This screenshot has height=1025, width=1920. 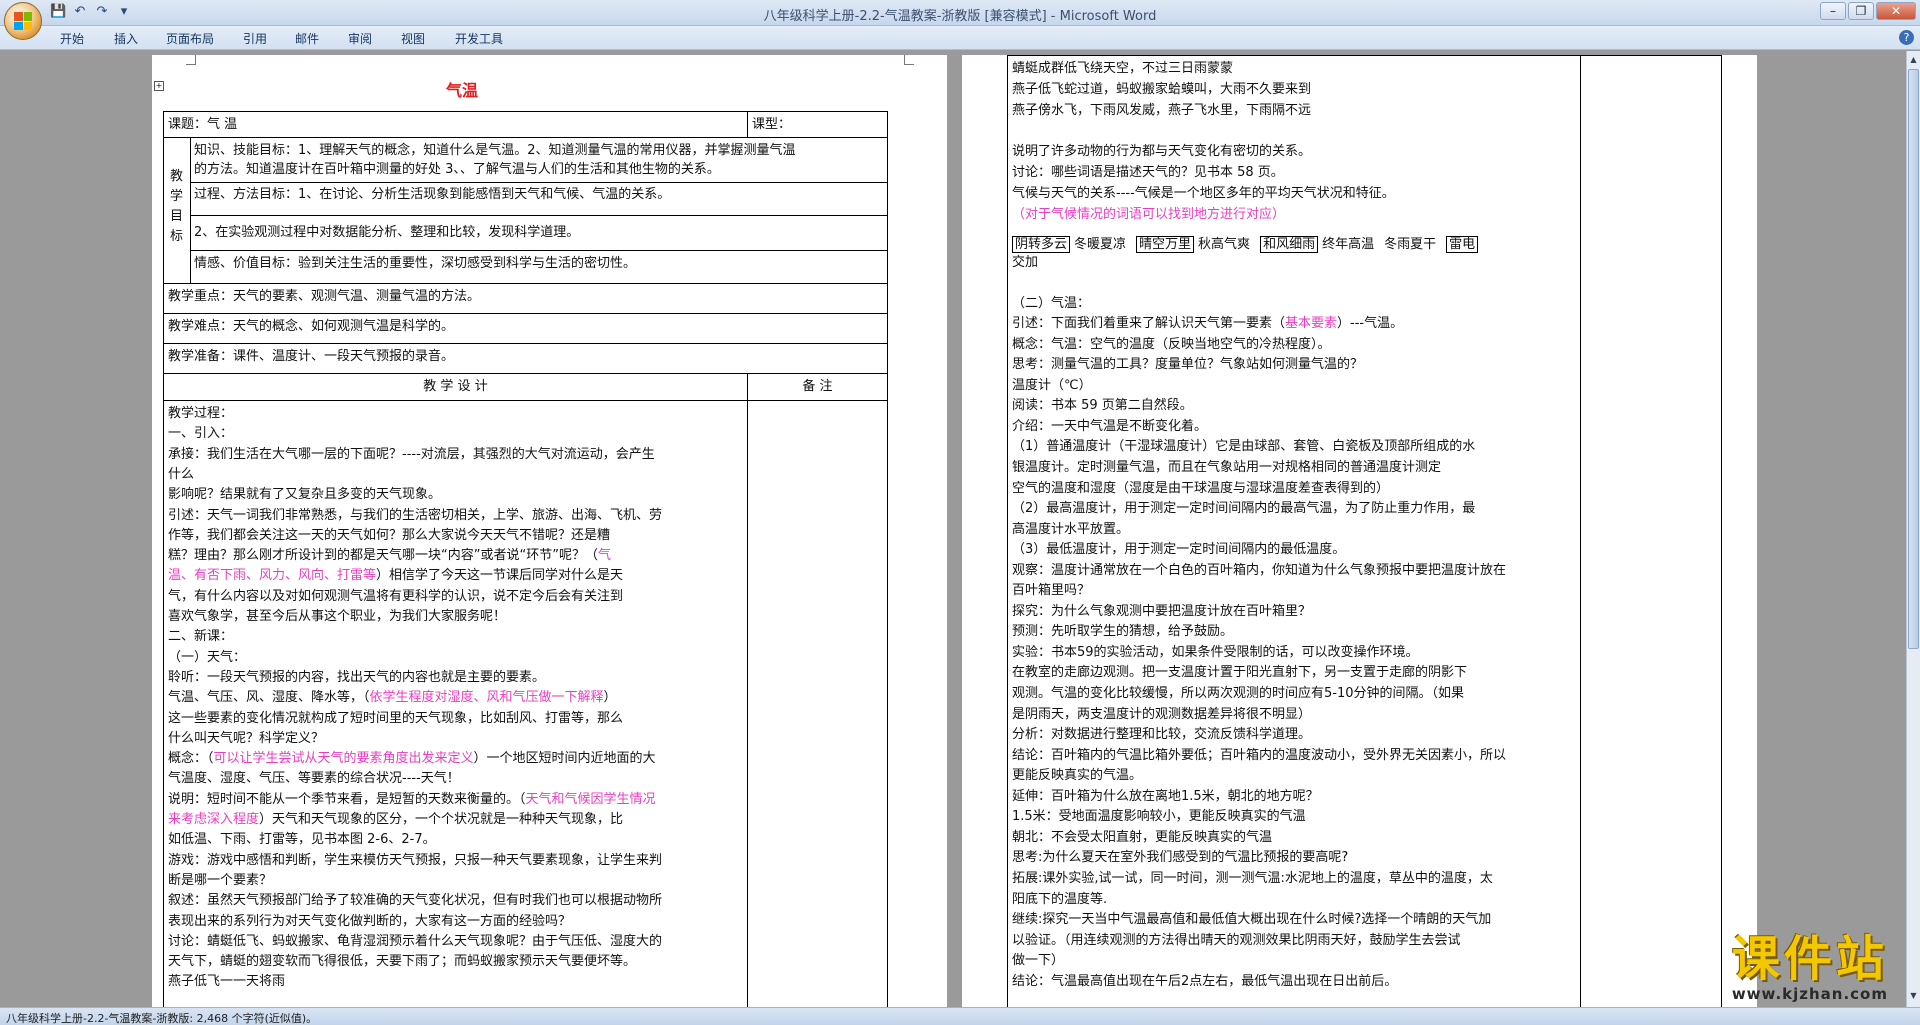 What do you see at coordinates (455, 124) in the screenshot?
I see `lesson-cell` at bounding box center [455, 124].